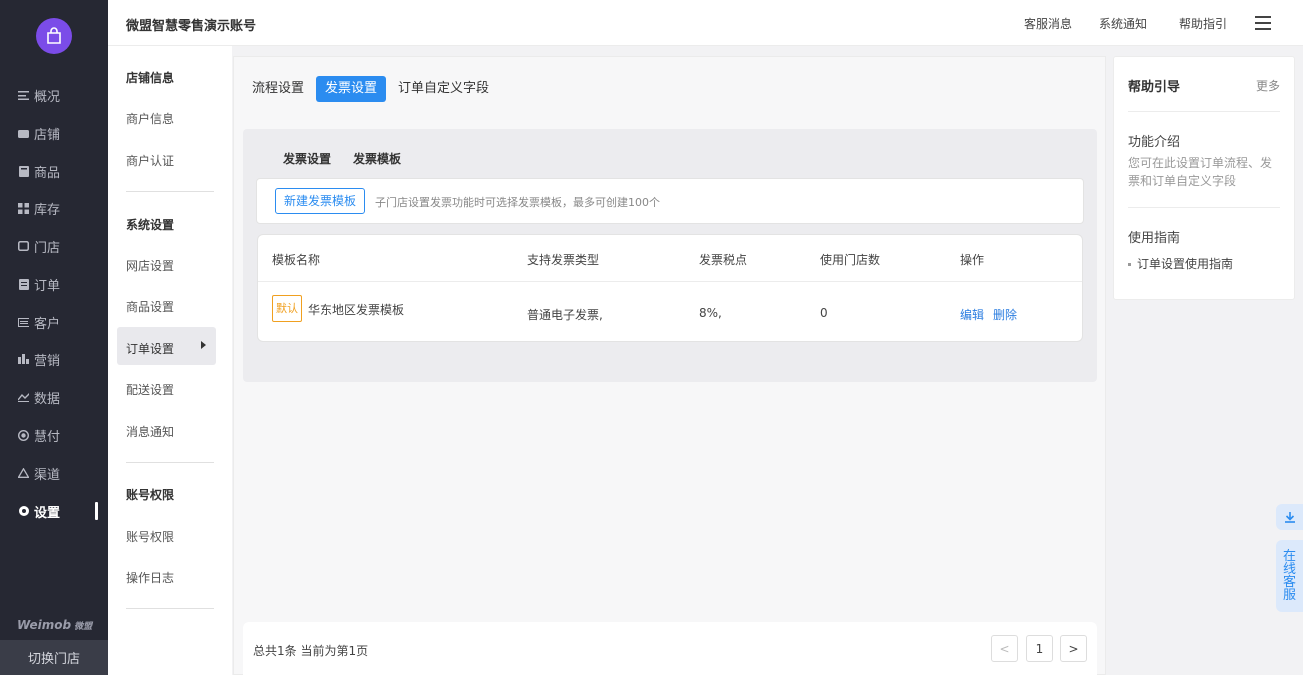 This screenshot has width=1303, height=675. I want to click on help-guide-title: 使用指南, so click(1154, 238).